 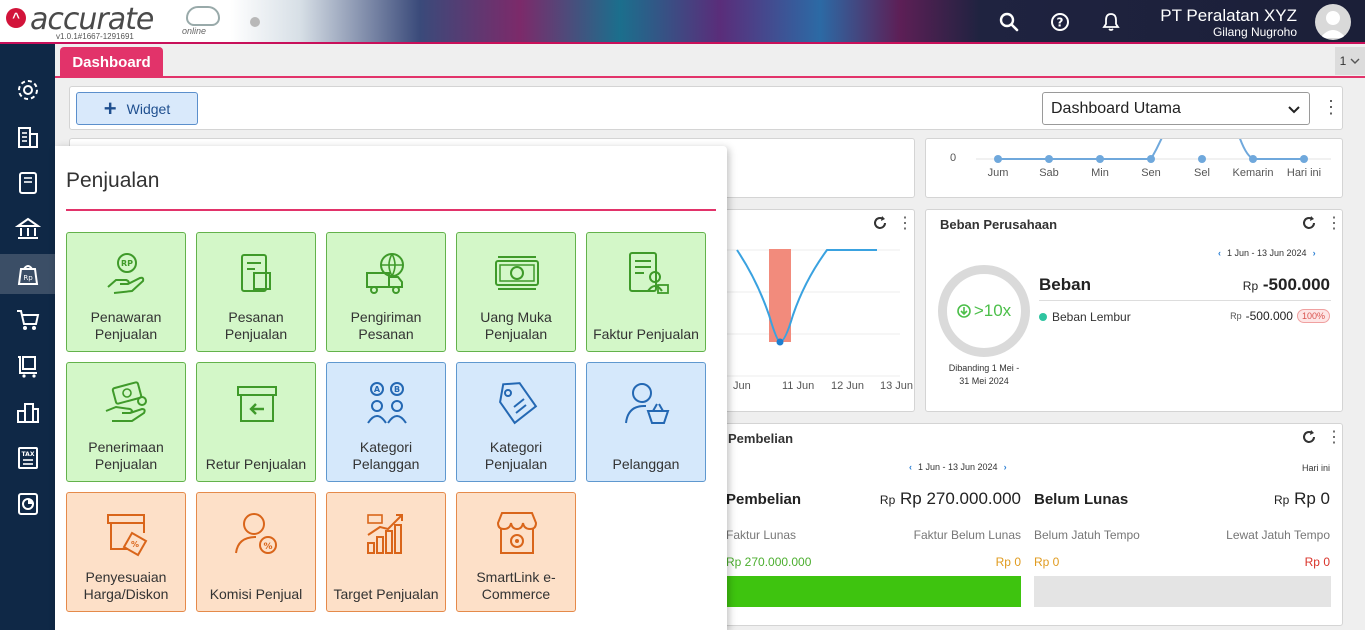 What do you see at coordinates (1350, 61) in the screenshot?
I see `tab-count-dropdown: 1` at bounding box center [1350, 61].